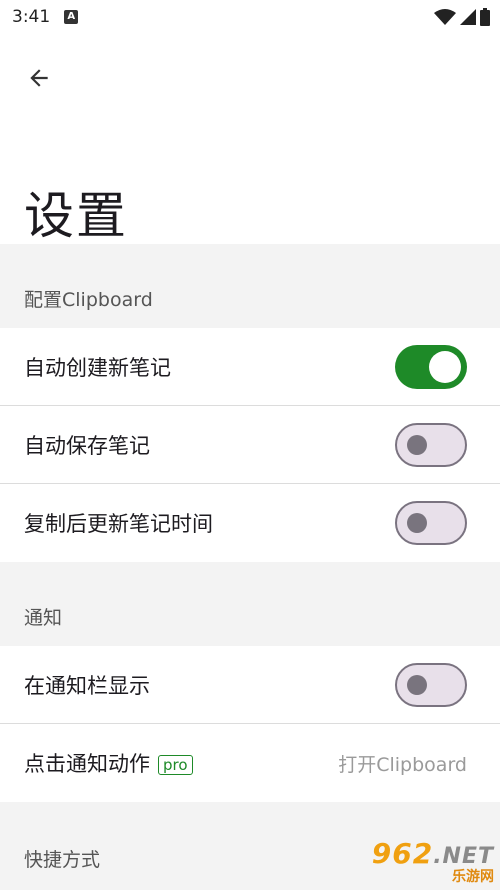 The width and height of the screenshot is (500, 890). Describe the element at coordinates (485, 17) in the screenshot. I see `battery-icon` at that location.